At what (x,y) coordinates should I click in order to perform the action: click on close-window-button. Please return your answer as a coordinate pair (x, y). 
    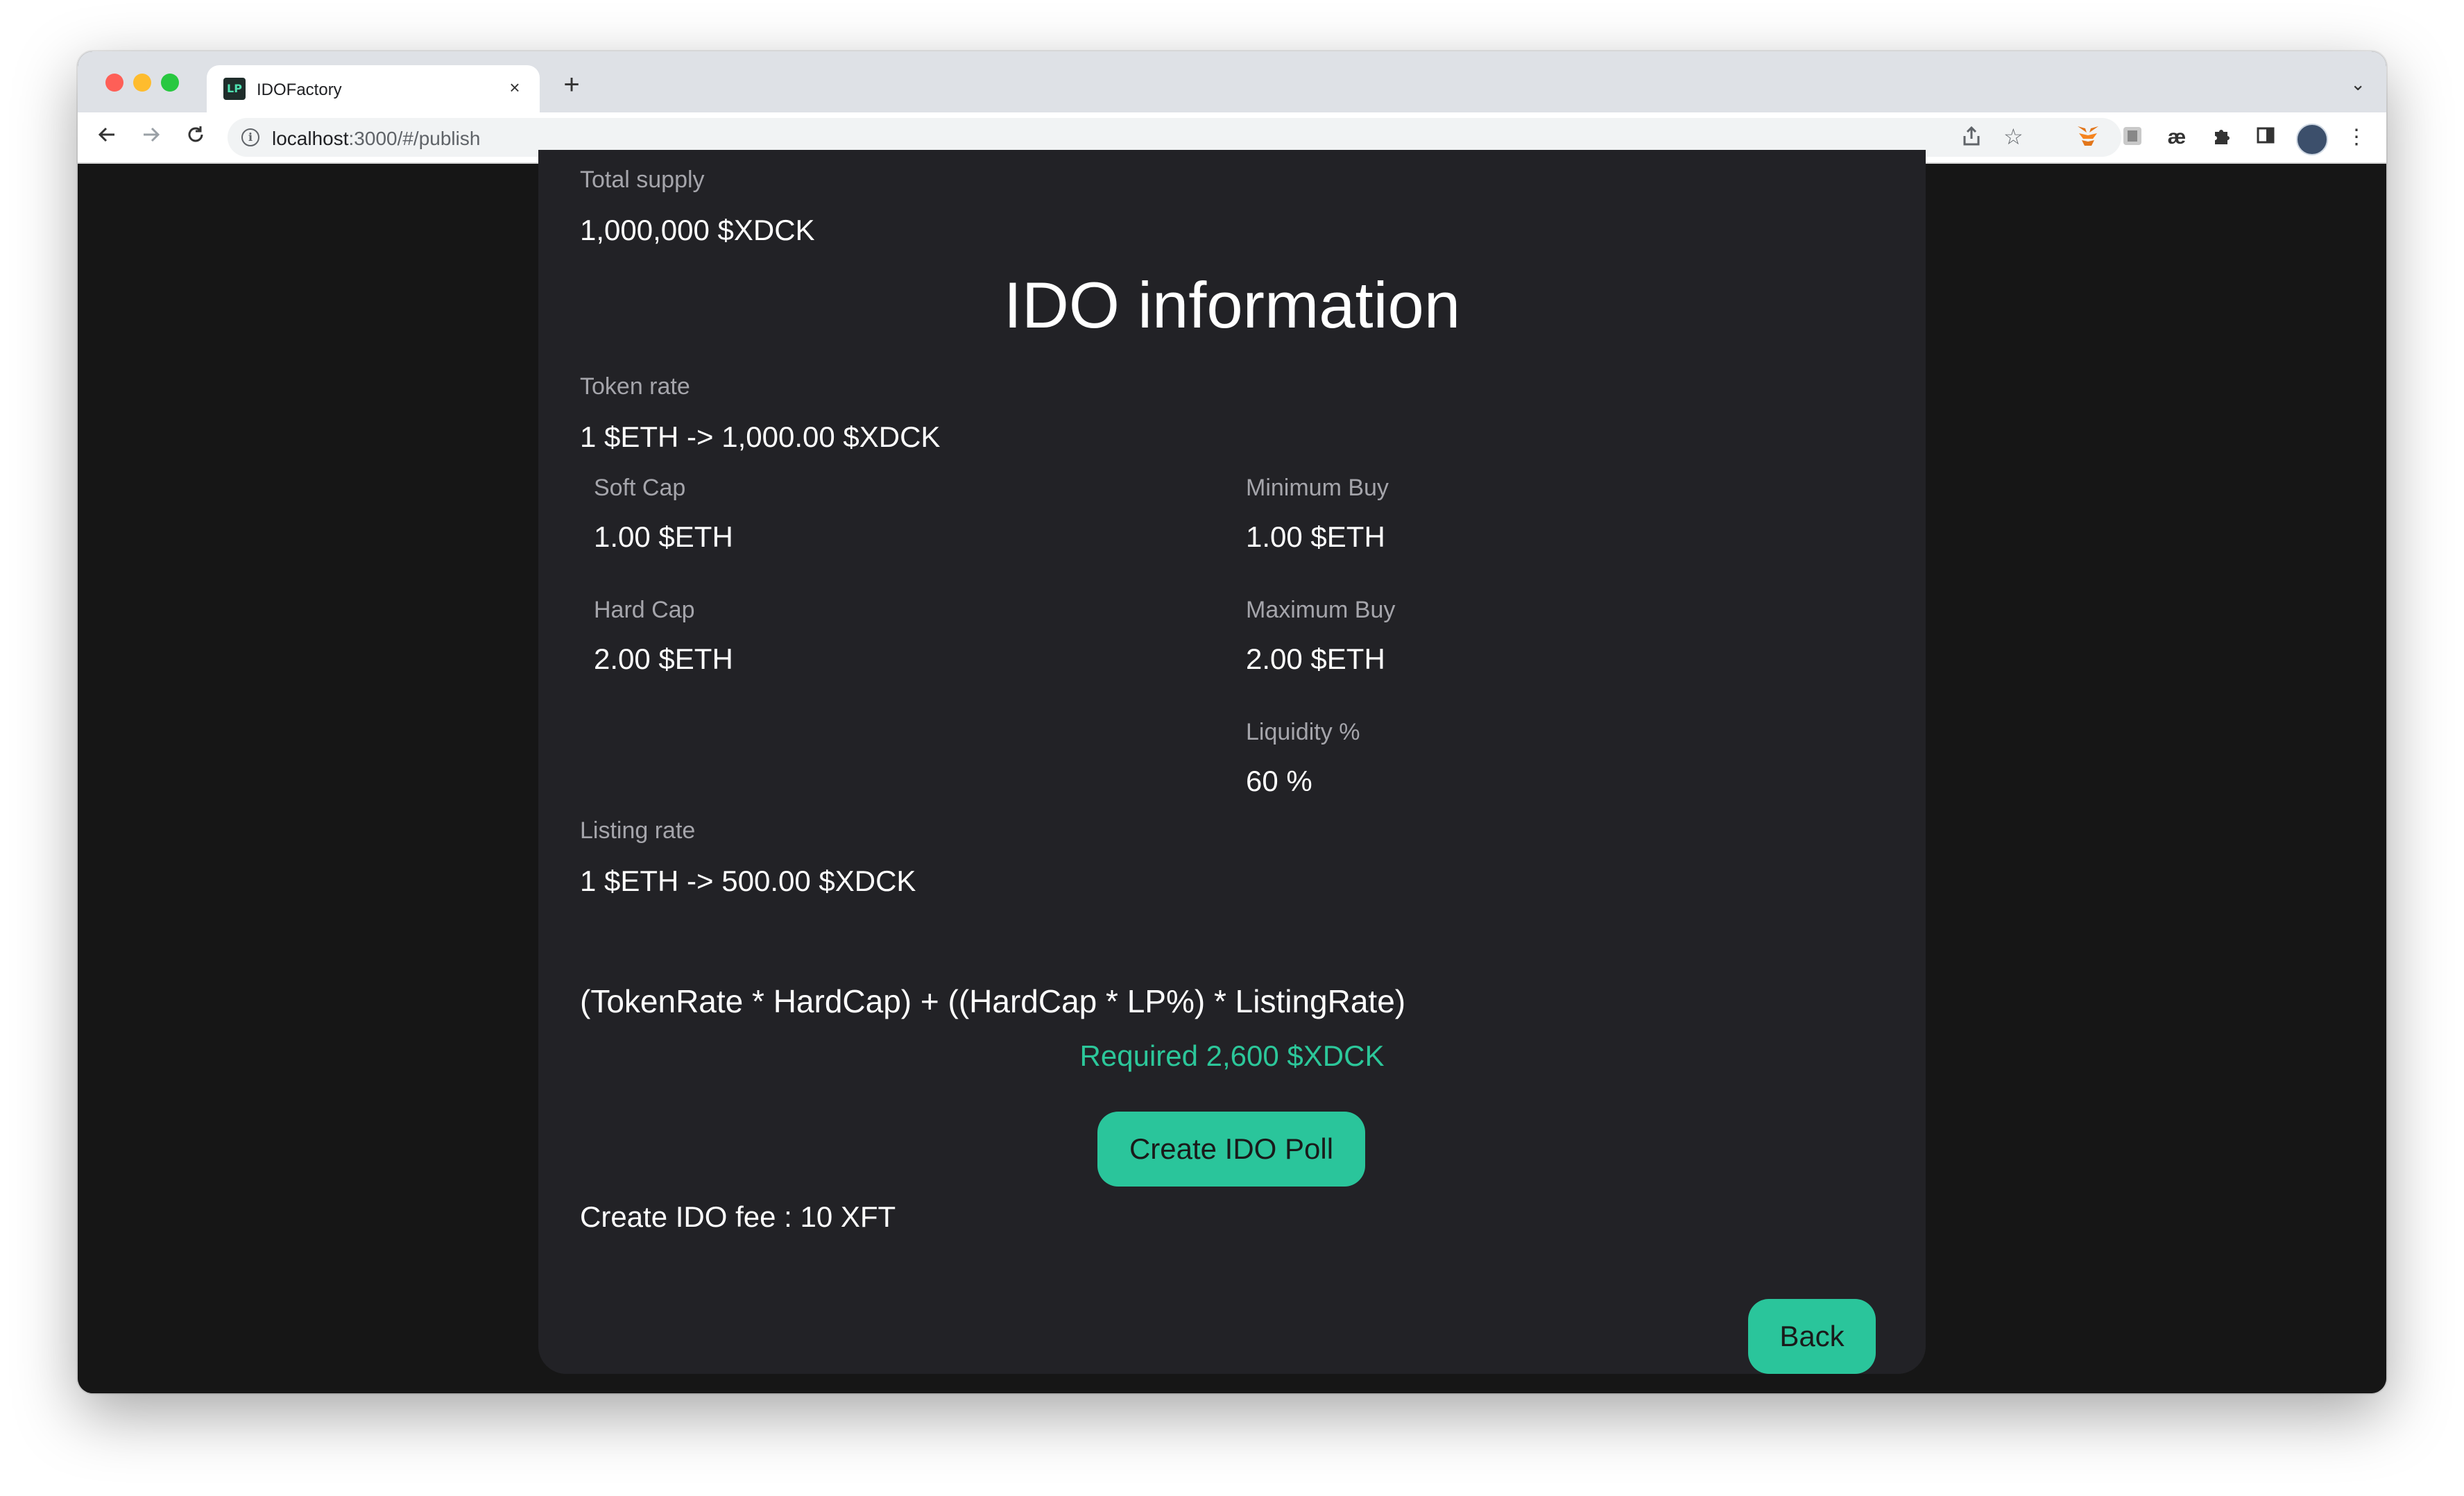
    Looking at the image, I should click on (114, 83).